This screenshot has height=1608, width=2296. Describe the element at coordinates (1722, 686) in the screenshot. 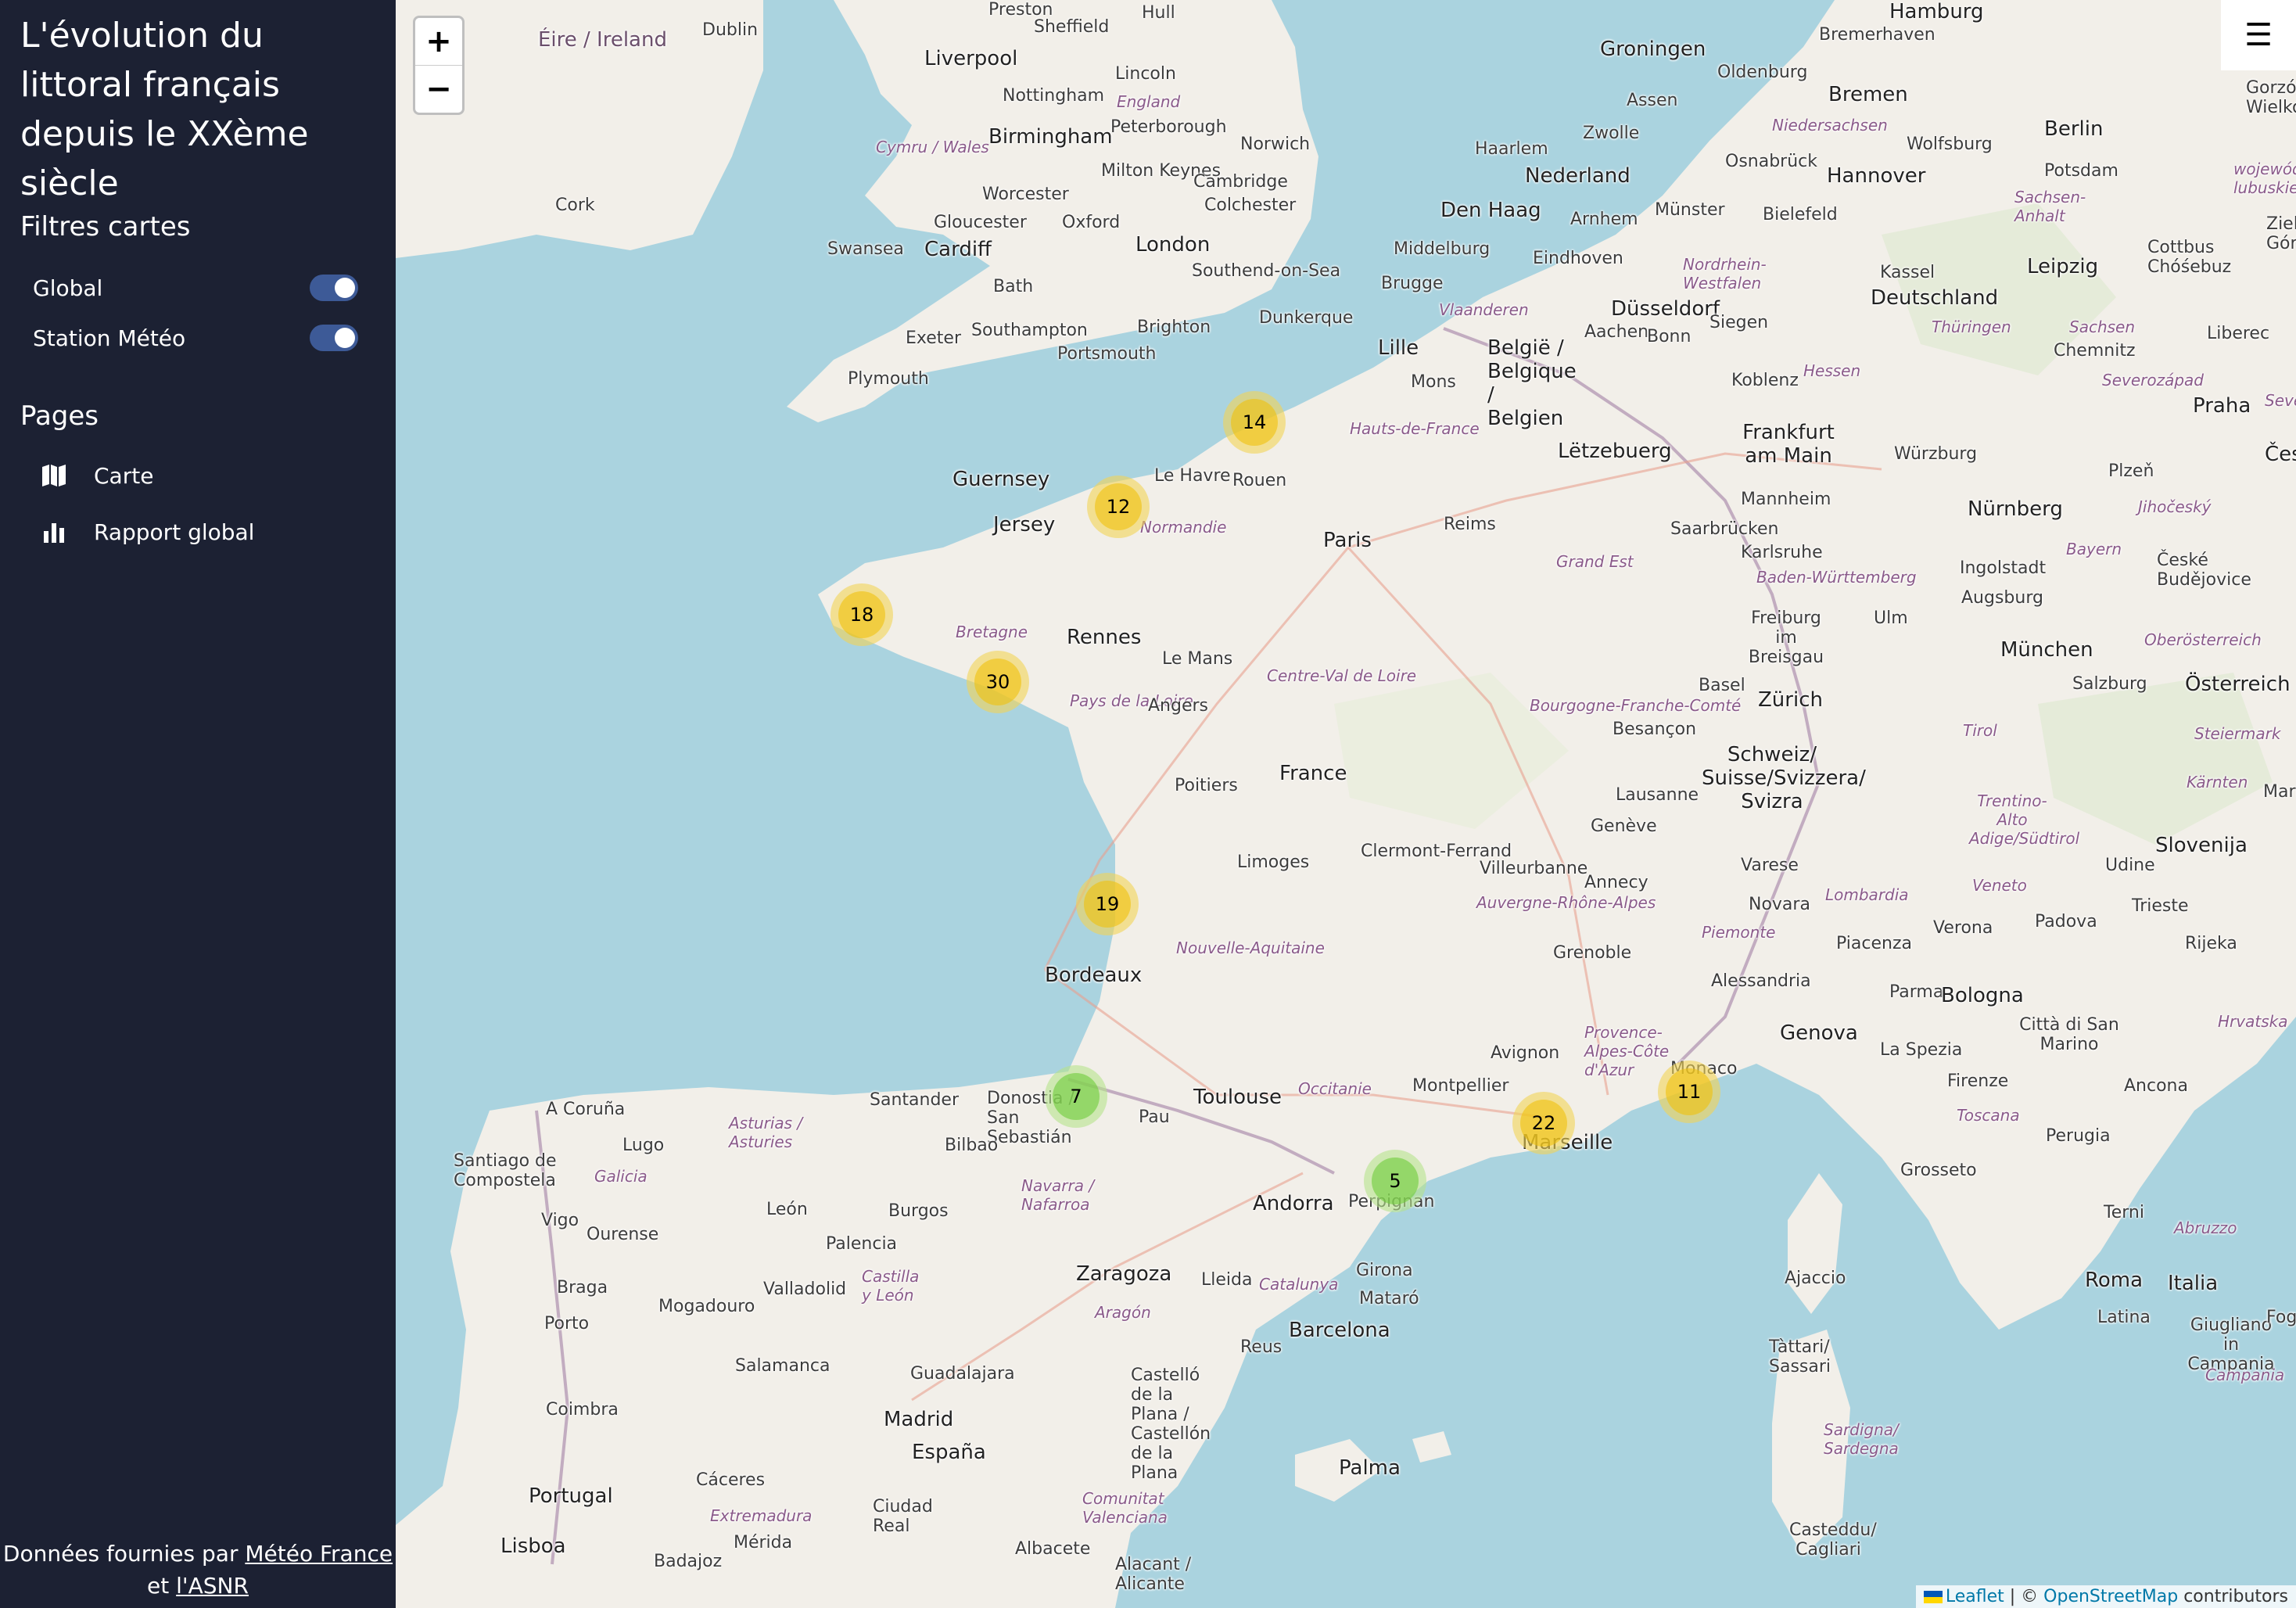

I see `label-basel: Basel` at that location.